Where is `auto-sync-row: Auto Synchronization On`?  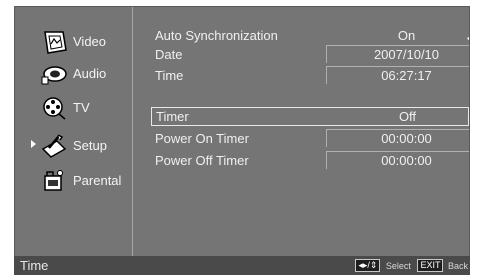
auto-sync-row: Auto Synchronization On is located at coordinates (312, 36).